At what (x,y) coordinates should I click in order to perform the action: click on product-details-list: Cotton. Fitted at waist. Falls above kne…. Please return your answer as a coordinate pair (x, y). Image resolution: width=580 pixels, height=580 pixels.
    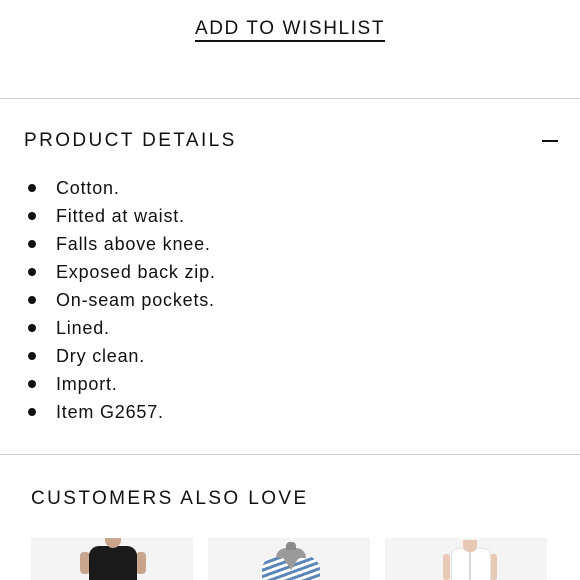
    Looking at the image, I should click on (120, 300).